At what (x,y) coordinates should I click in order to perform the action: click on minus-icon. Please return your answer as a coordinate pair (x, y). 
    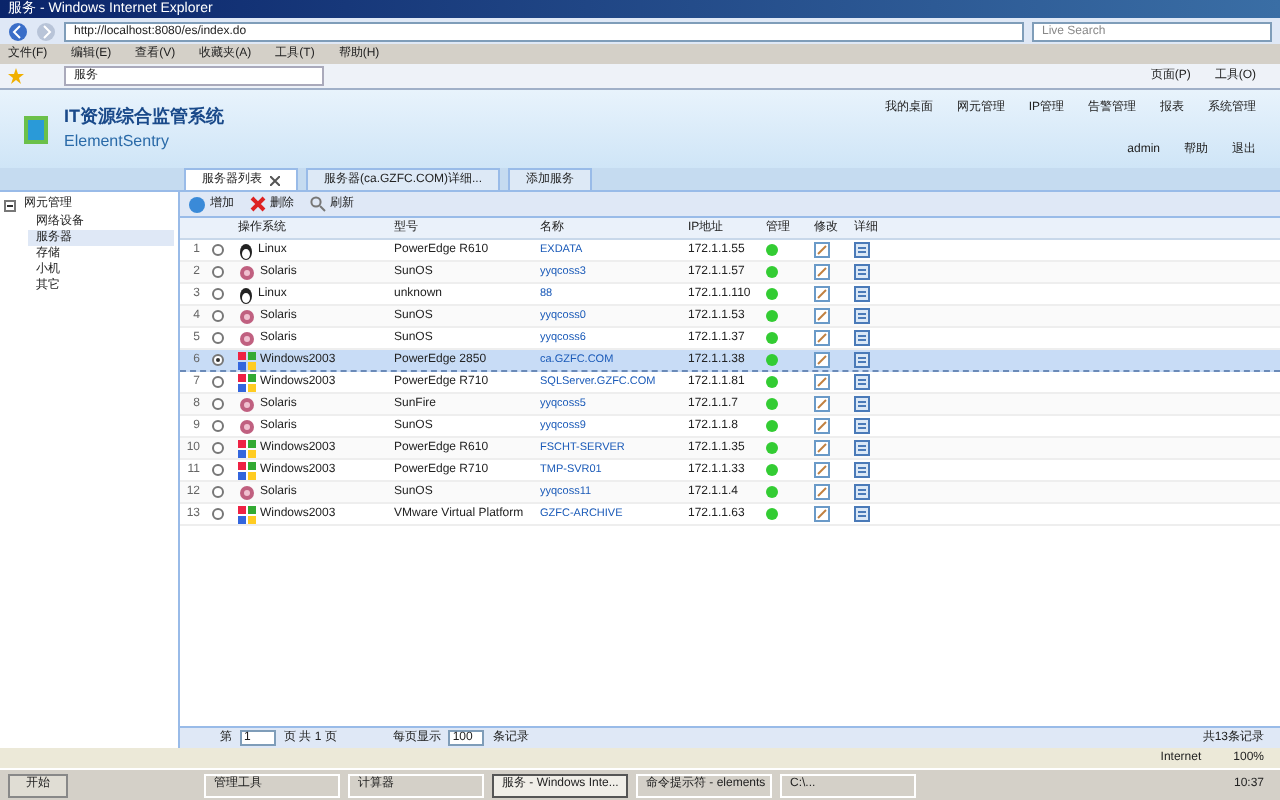
    Looking at the image, I should click on (10, 205).